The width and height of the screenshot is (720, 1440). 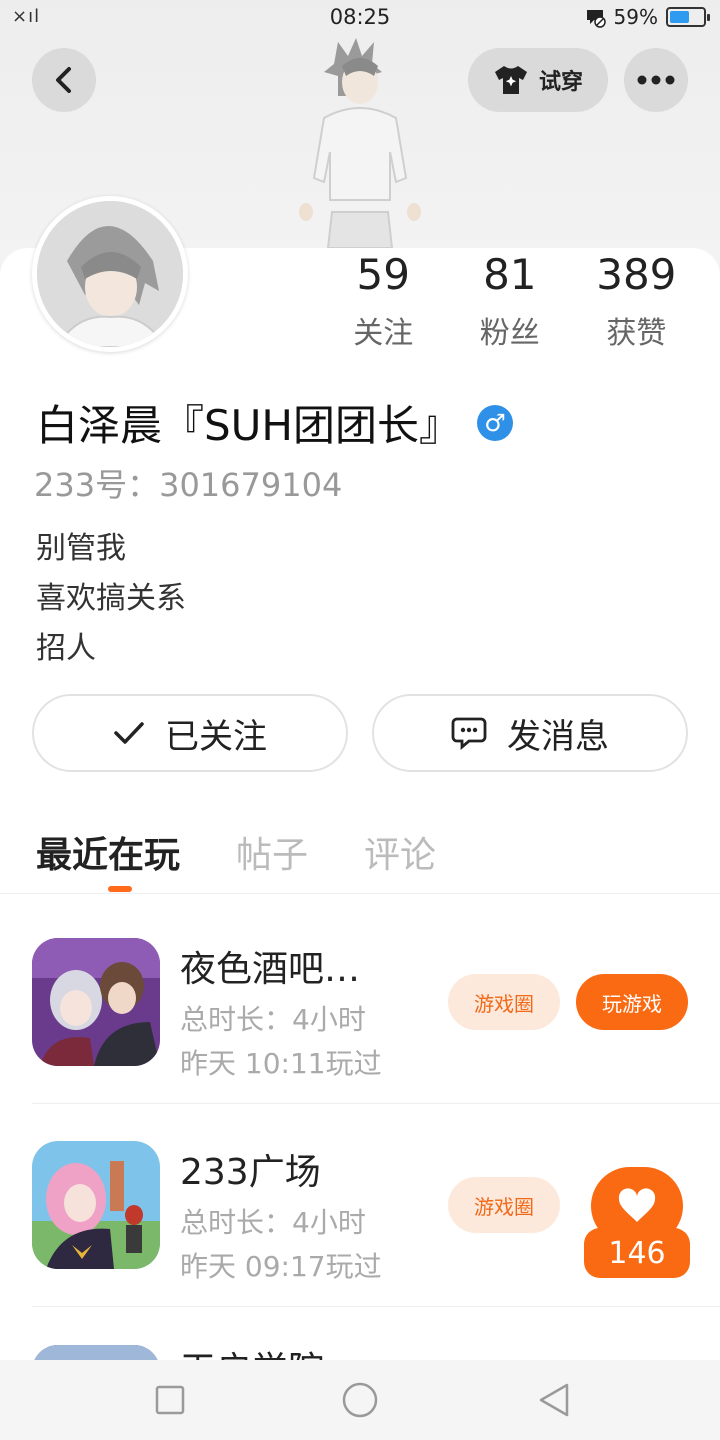 I want to click on battery-icon, so click(x=688, y=17).